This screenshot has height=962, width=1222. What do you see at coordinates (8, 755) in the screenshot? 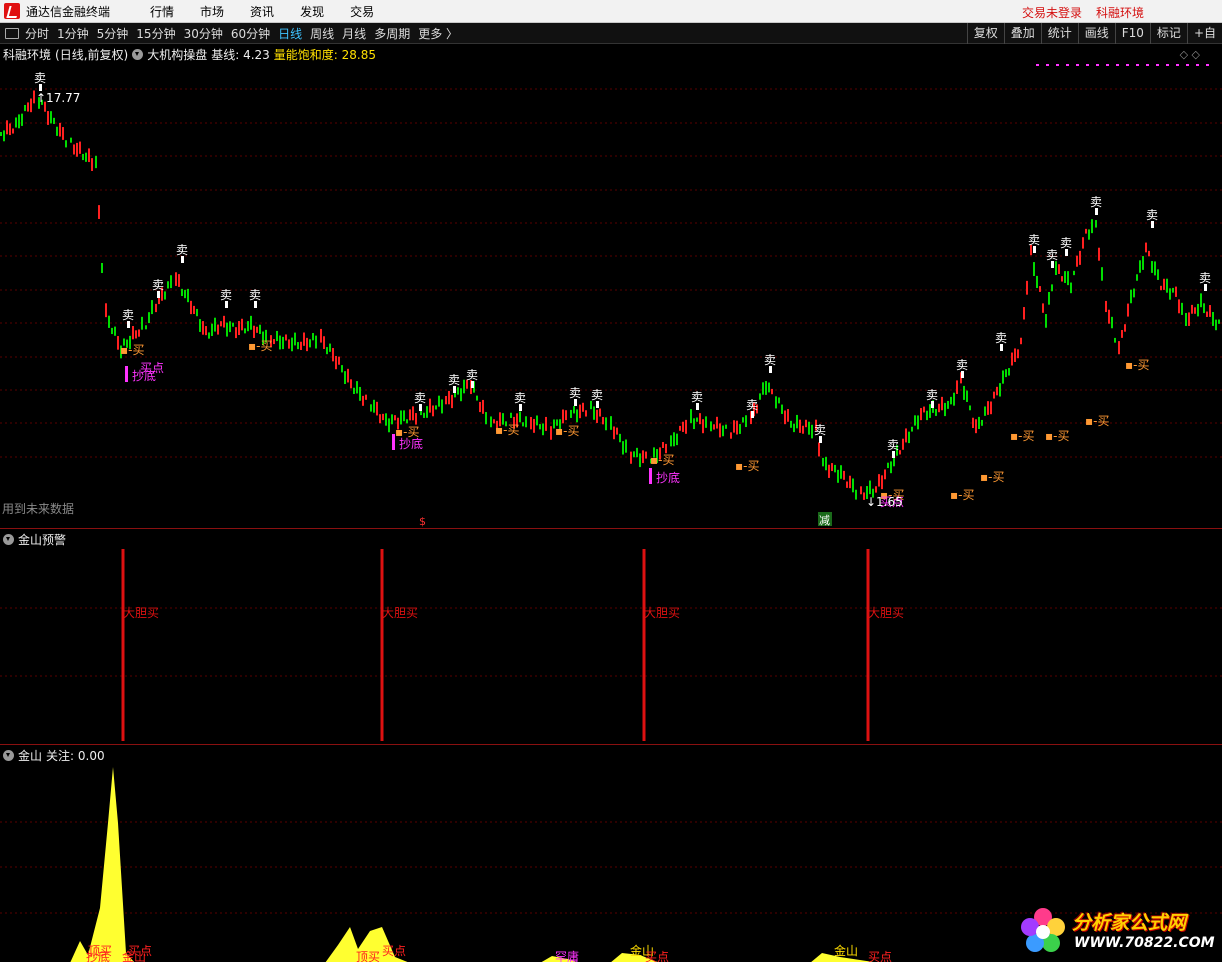
I see `jinshan-toggle-icon` at bounding box center [8, 755].